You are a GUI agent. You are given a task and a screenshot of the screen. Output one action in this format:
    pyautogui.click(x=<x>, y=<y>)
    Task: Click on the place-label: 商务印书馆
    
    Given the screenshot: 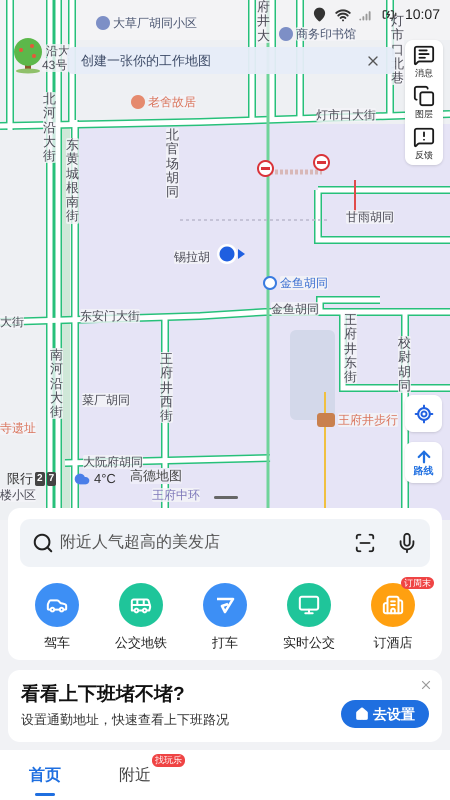 What is the action you would take?
    pyautogui.click(x=326, y=34)
    